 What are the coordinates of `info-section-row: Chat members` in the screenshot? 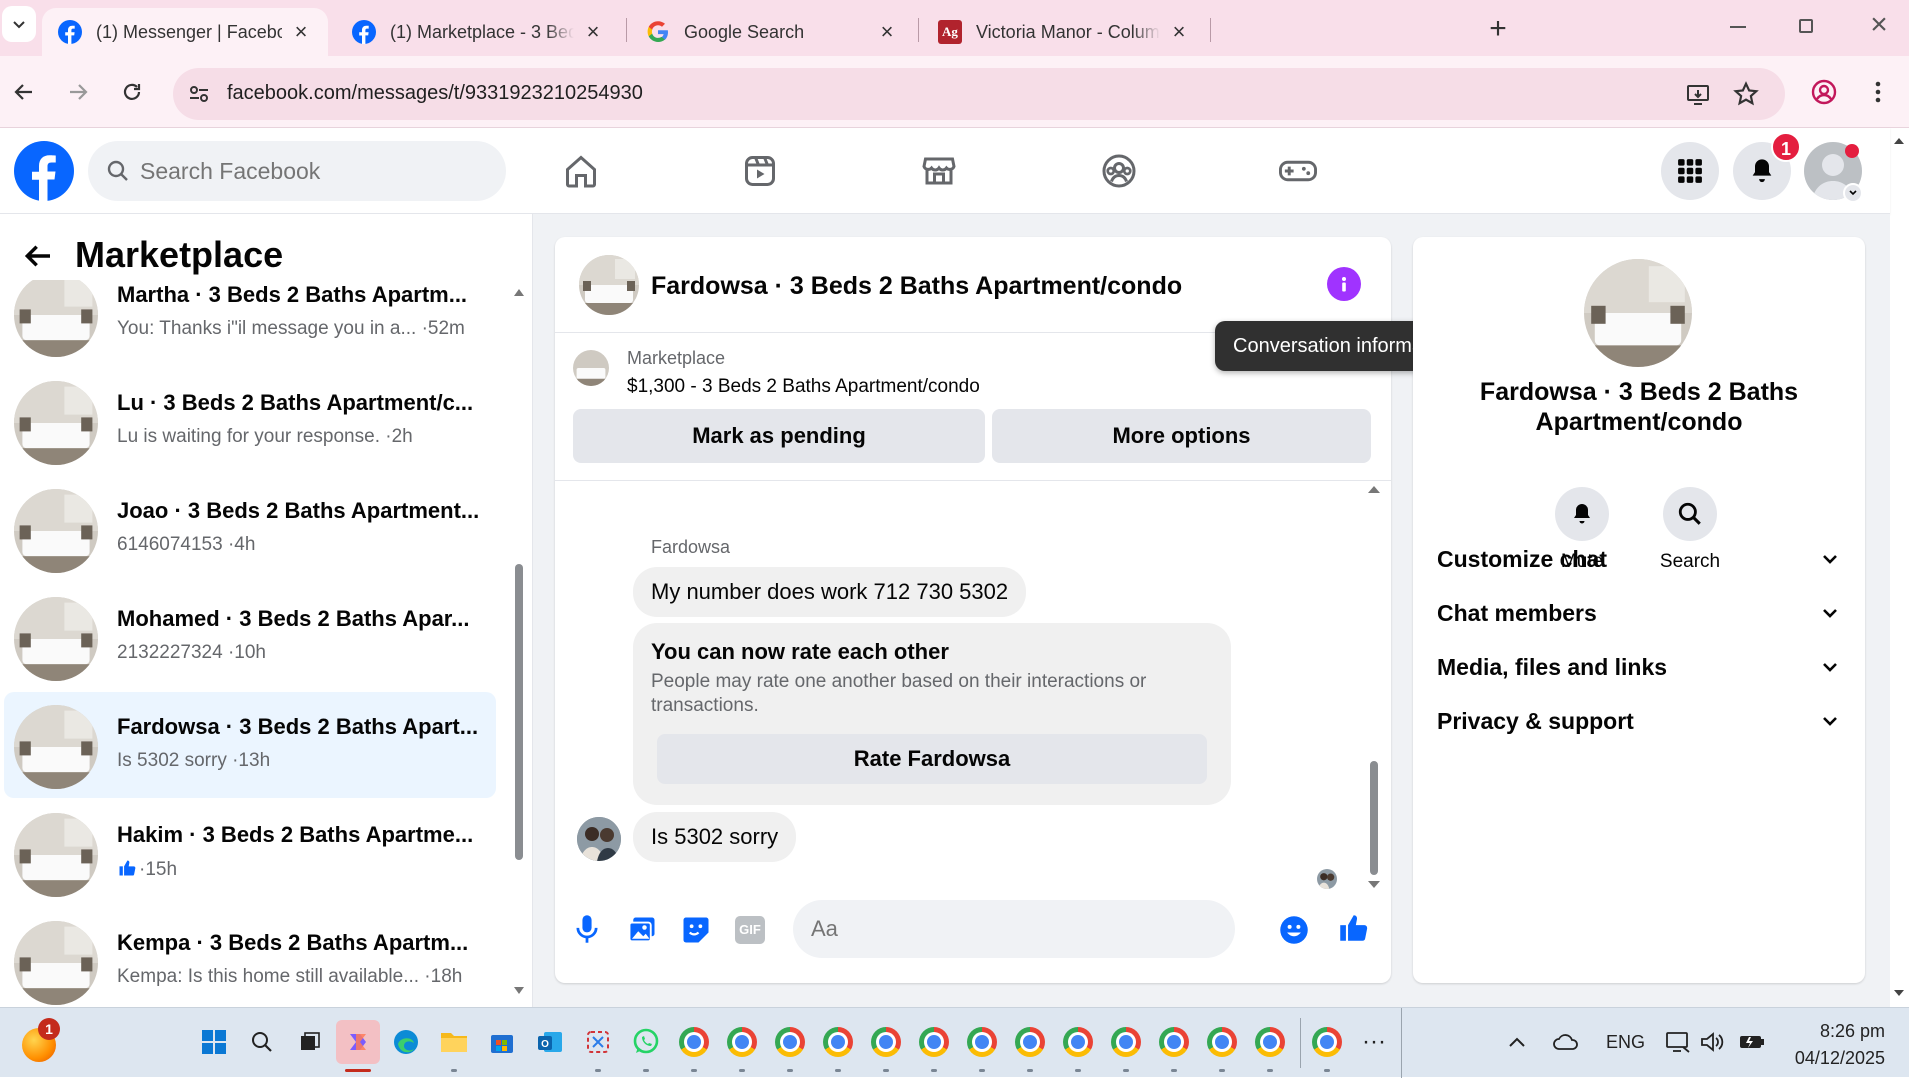 It's located at (1639, 613).